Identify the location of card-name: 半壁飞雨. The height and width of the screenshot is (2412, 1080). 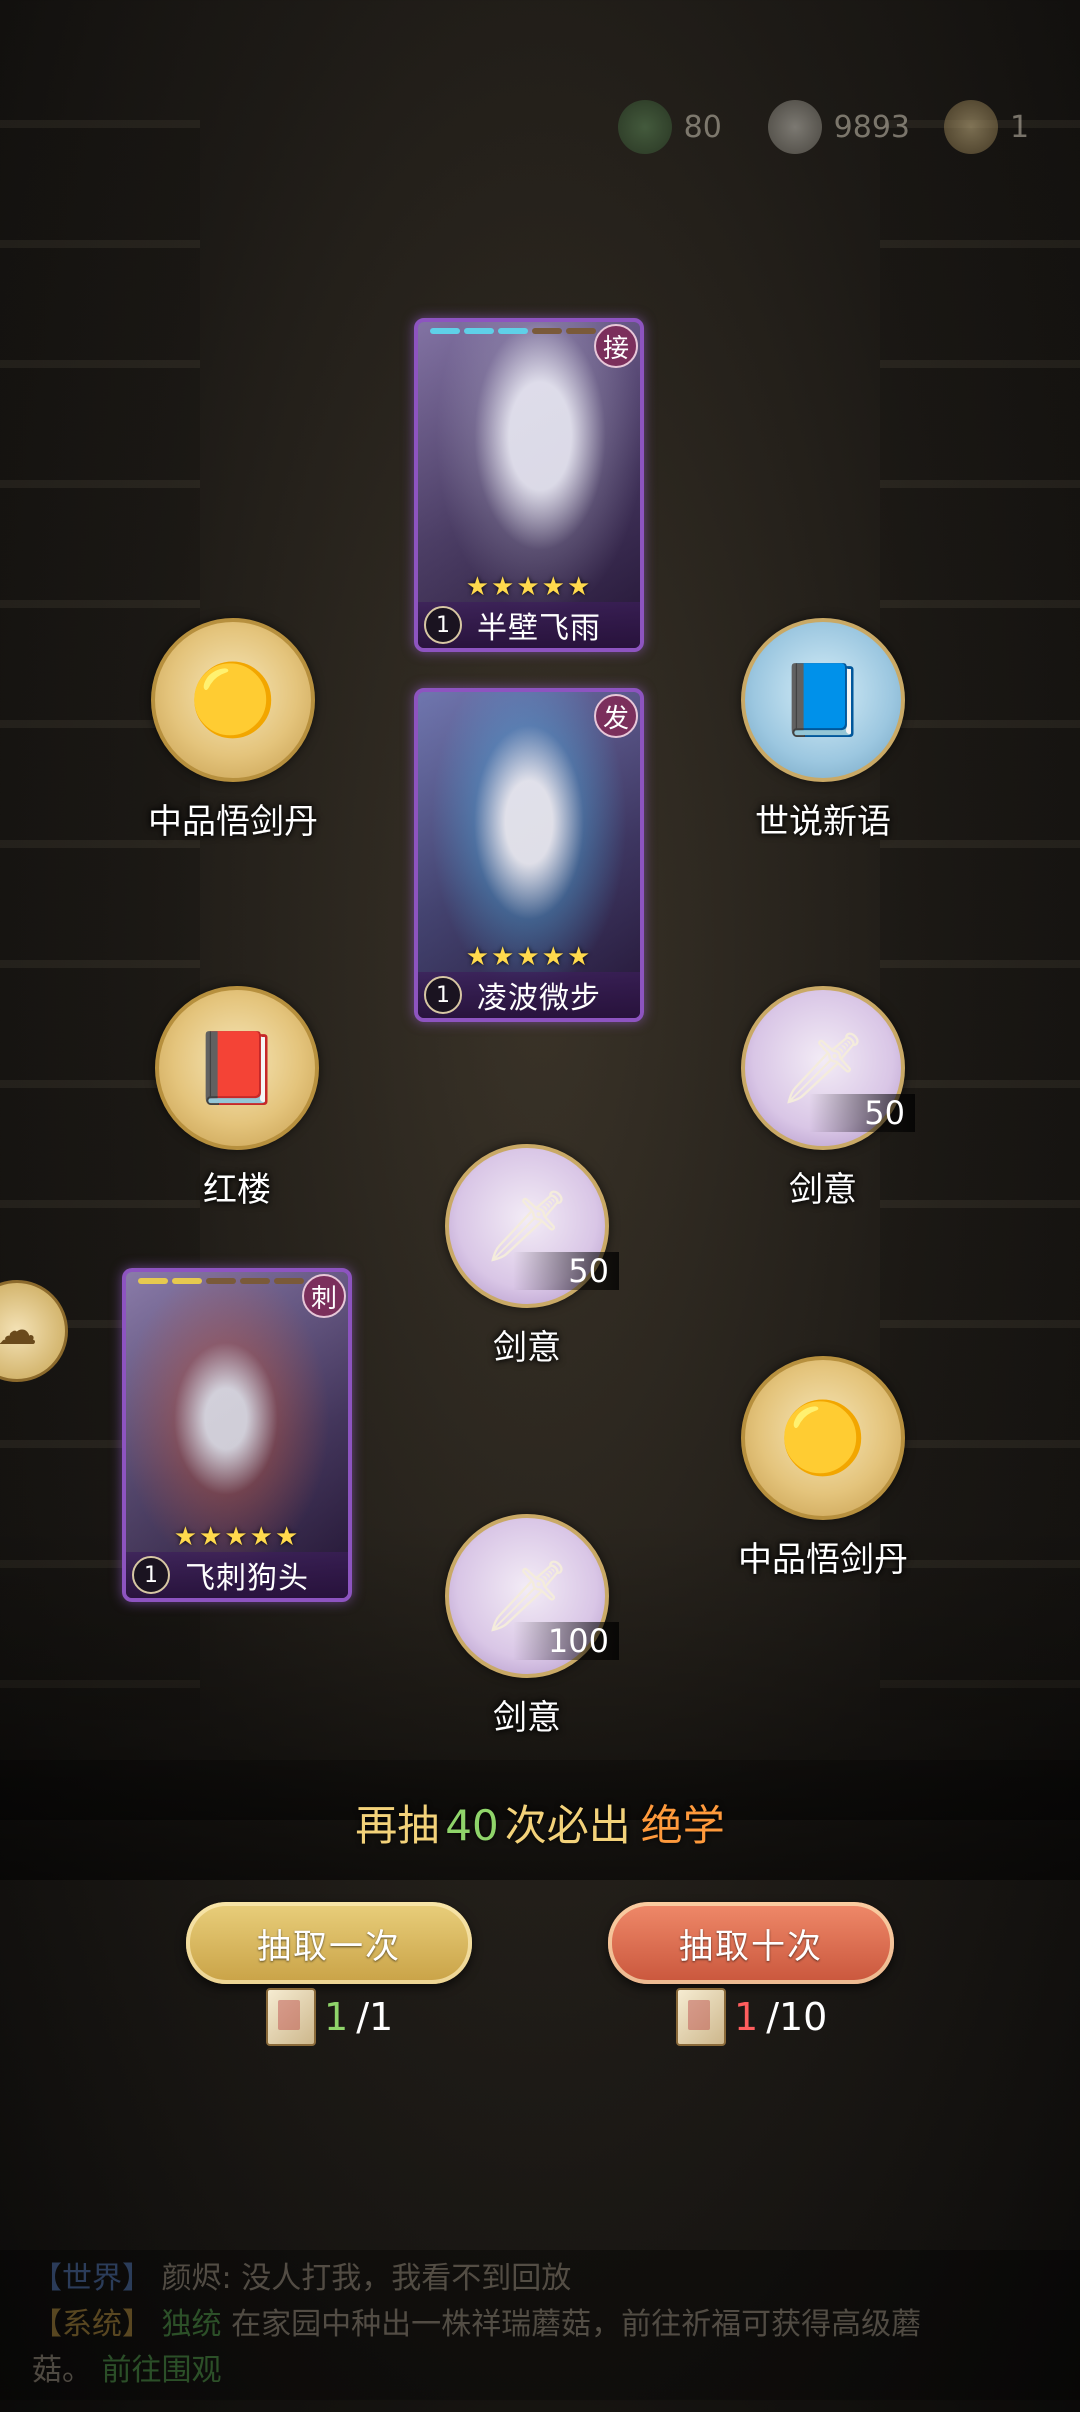
(539, 628).